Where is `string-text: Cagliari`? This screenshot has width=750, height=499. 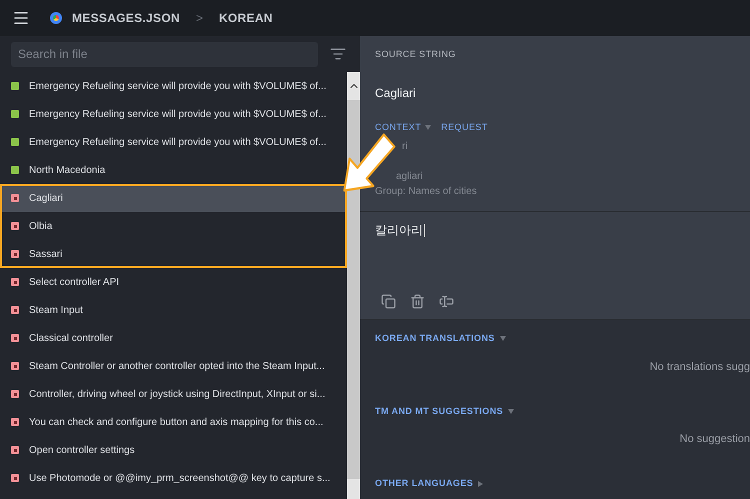
string-text: Cagliari is located at coordinates (46, 199).